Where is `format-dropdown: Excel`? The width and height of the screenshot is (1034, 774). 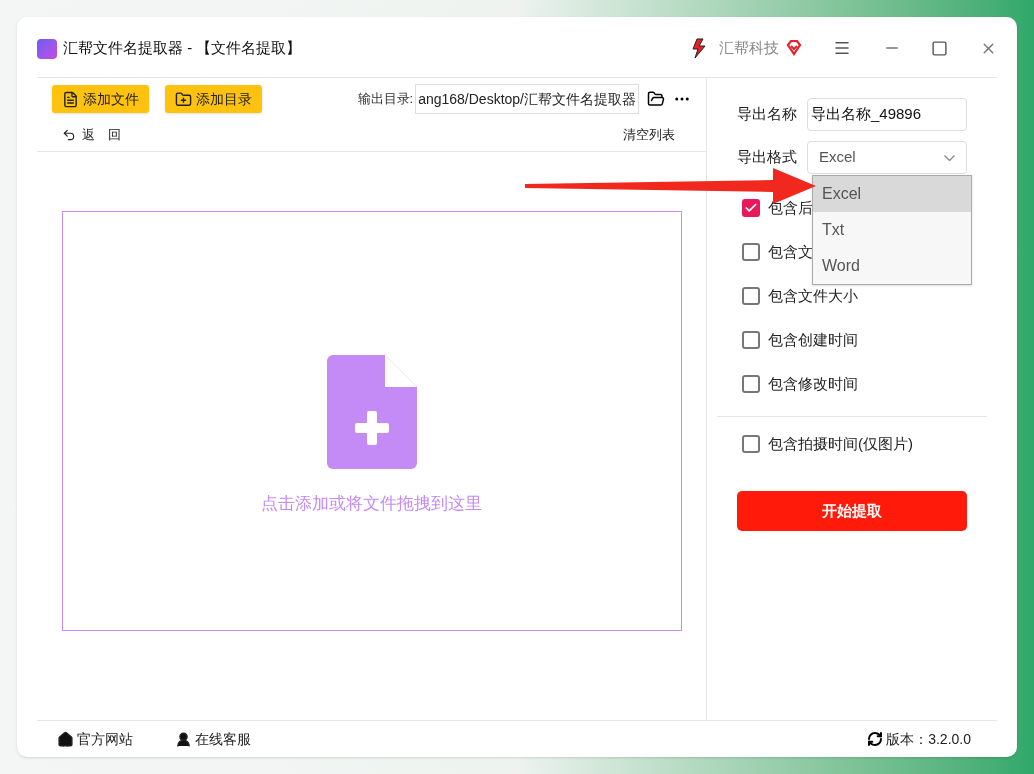
format-dropdown: Excel is located at coordinates (887, 157).